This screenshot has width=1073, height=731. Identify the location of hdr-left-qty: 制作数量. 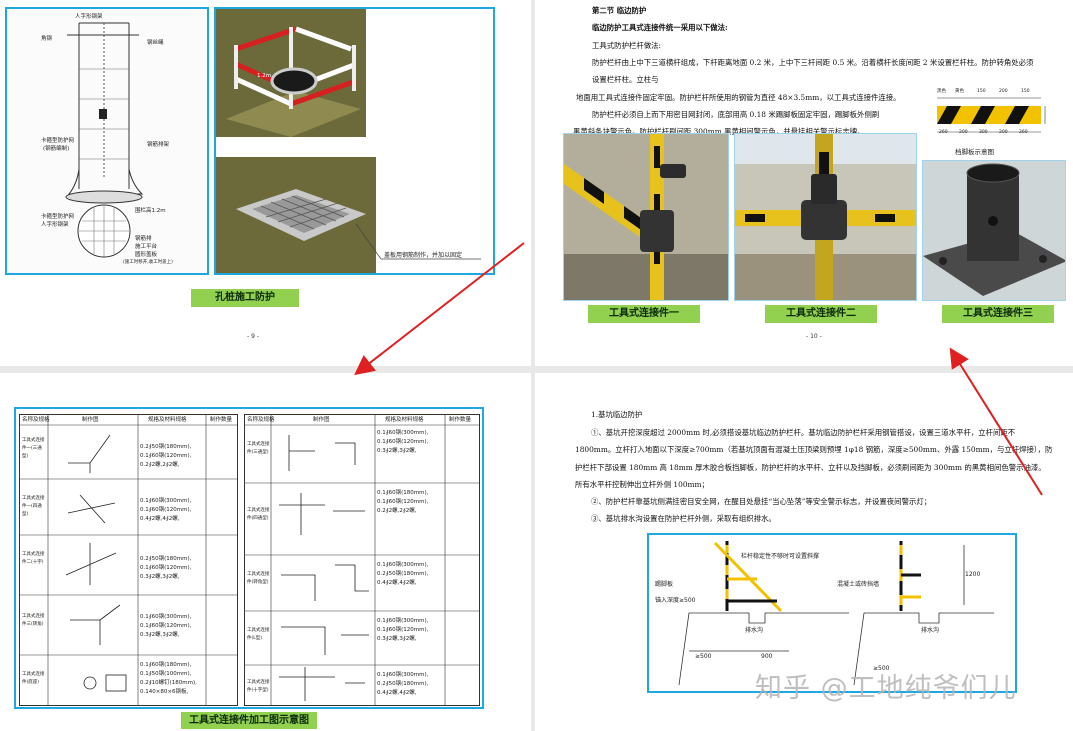
(221, 420).